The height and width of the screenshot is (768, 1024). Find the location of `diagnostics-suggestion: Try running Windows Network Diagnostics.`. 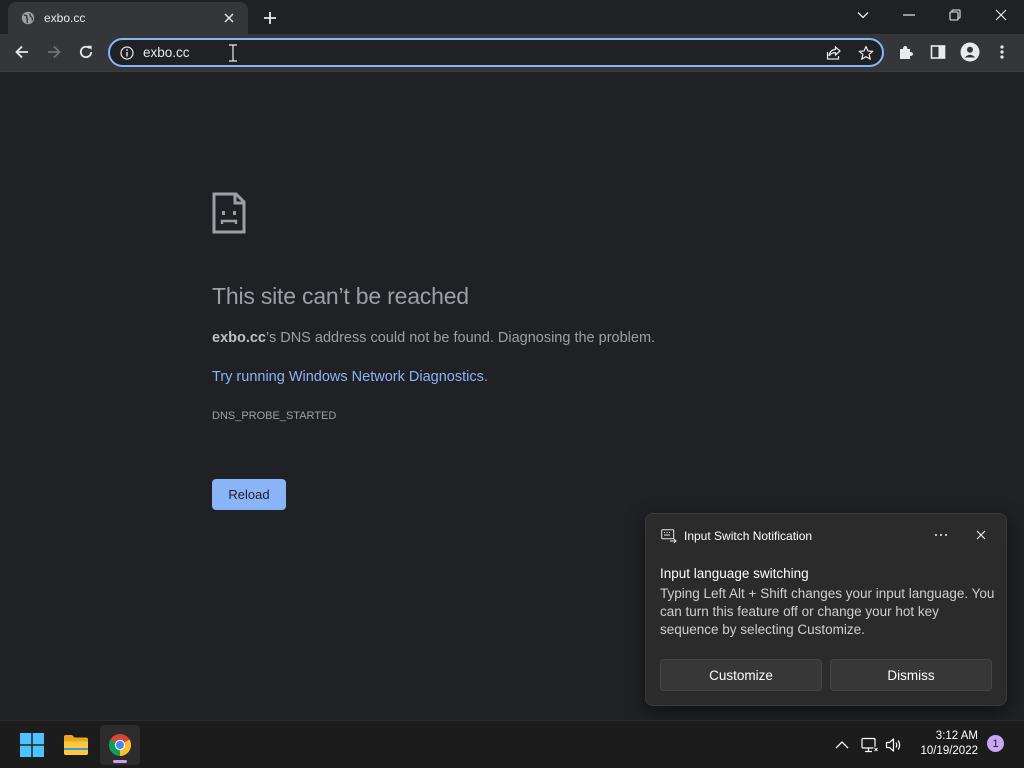

diagnostics-suggestion: Try running Windows Network Diagnostics. is located at coordinates (350, 377).